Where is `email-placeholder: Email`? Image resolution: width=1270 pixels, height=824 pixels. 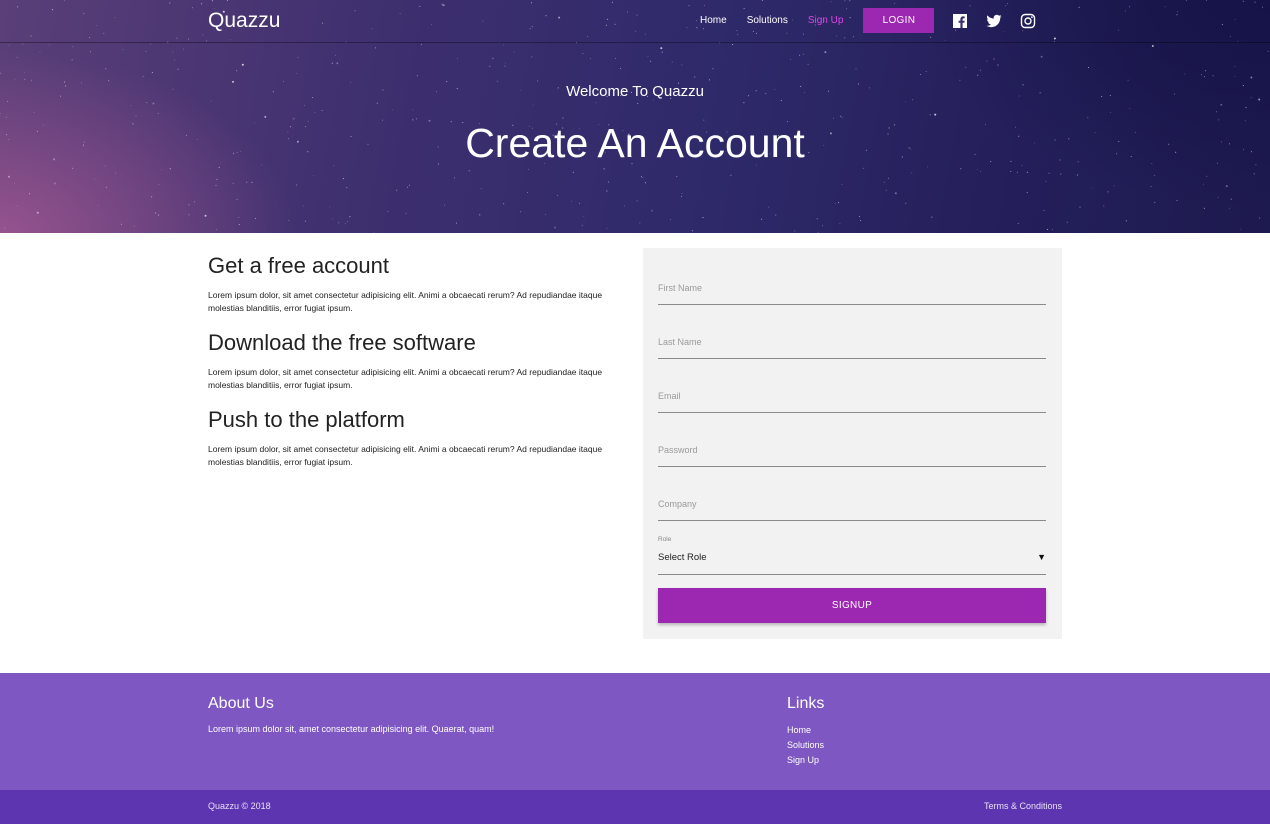
email-placeholder: Email is located at coordinates (669, 396).